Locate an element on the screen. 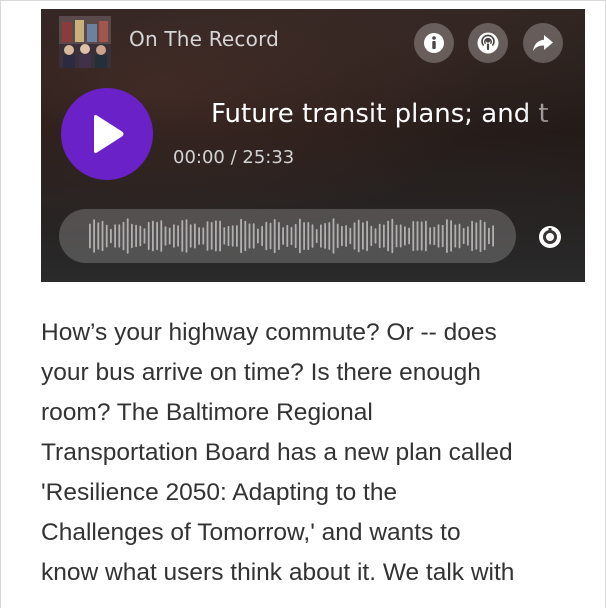 This screenshot has width=606, height=609. play-button is located at coordinates (107, 134).